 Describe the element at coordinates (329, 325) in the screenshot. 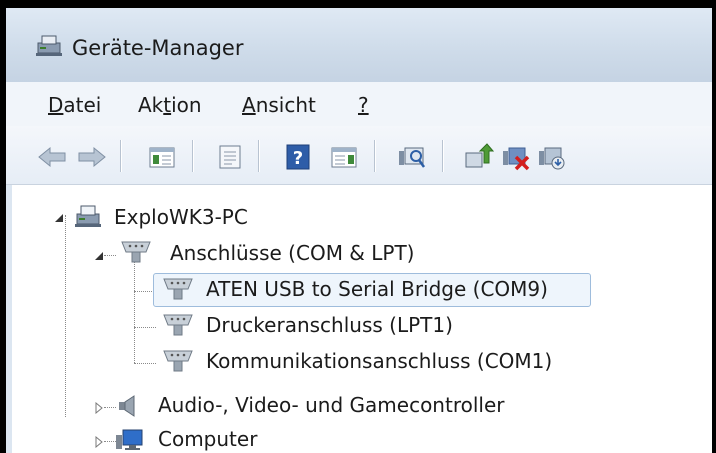

I see `tree-item-label: Druckeranschluss (LPT1)` at that location.